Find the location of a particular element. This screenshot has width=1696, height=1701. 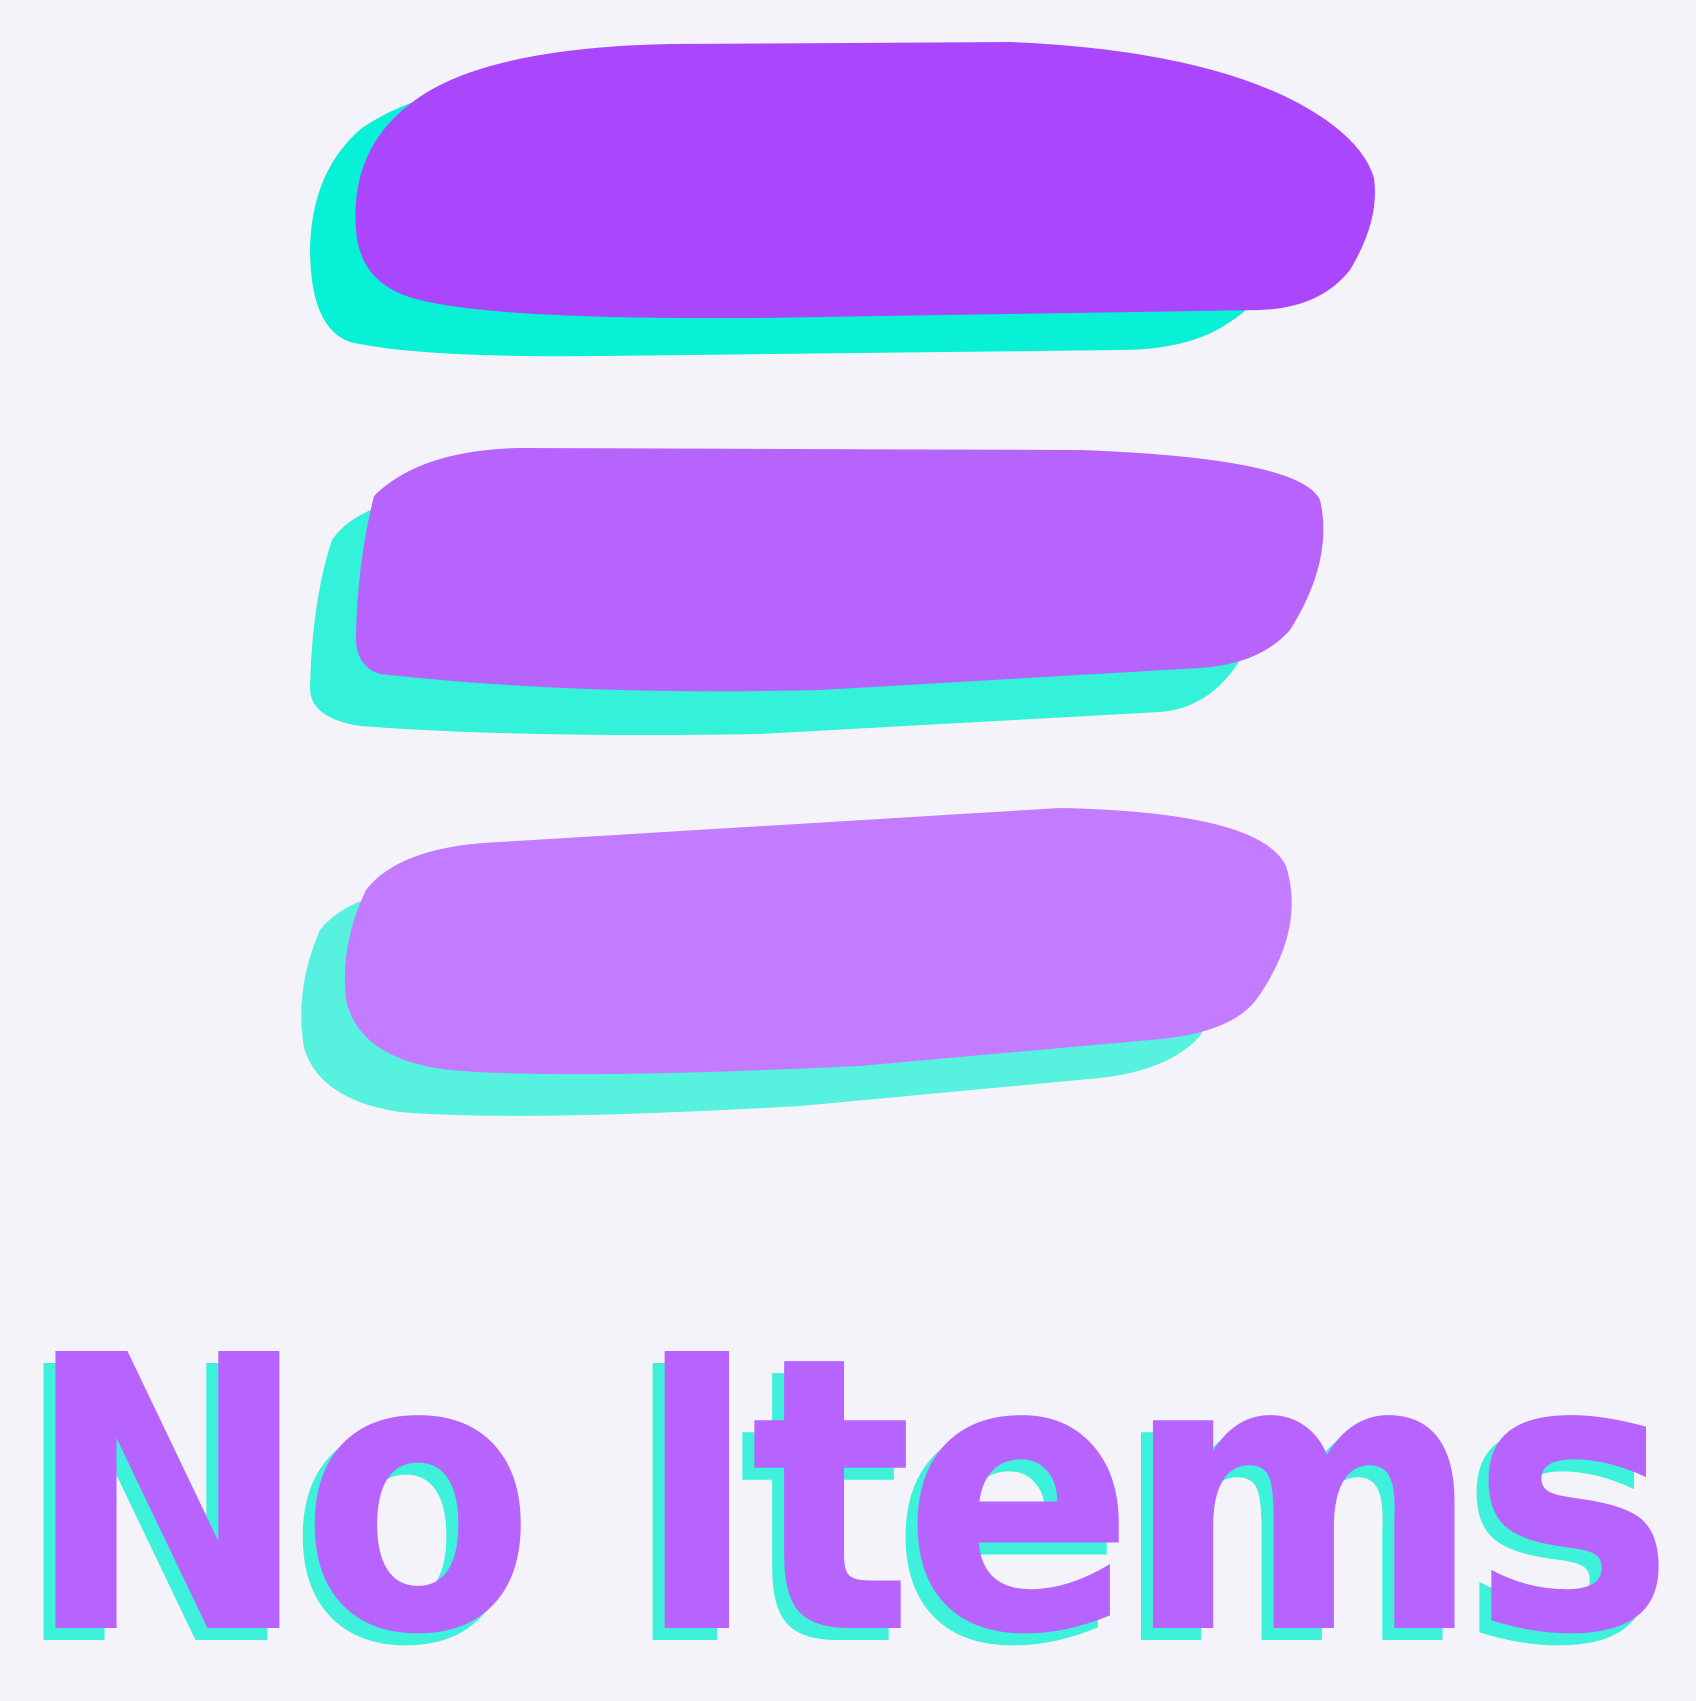

placeholder-bar-1-fill is located at coordinates (865, 180).